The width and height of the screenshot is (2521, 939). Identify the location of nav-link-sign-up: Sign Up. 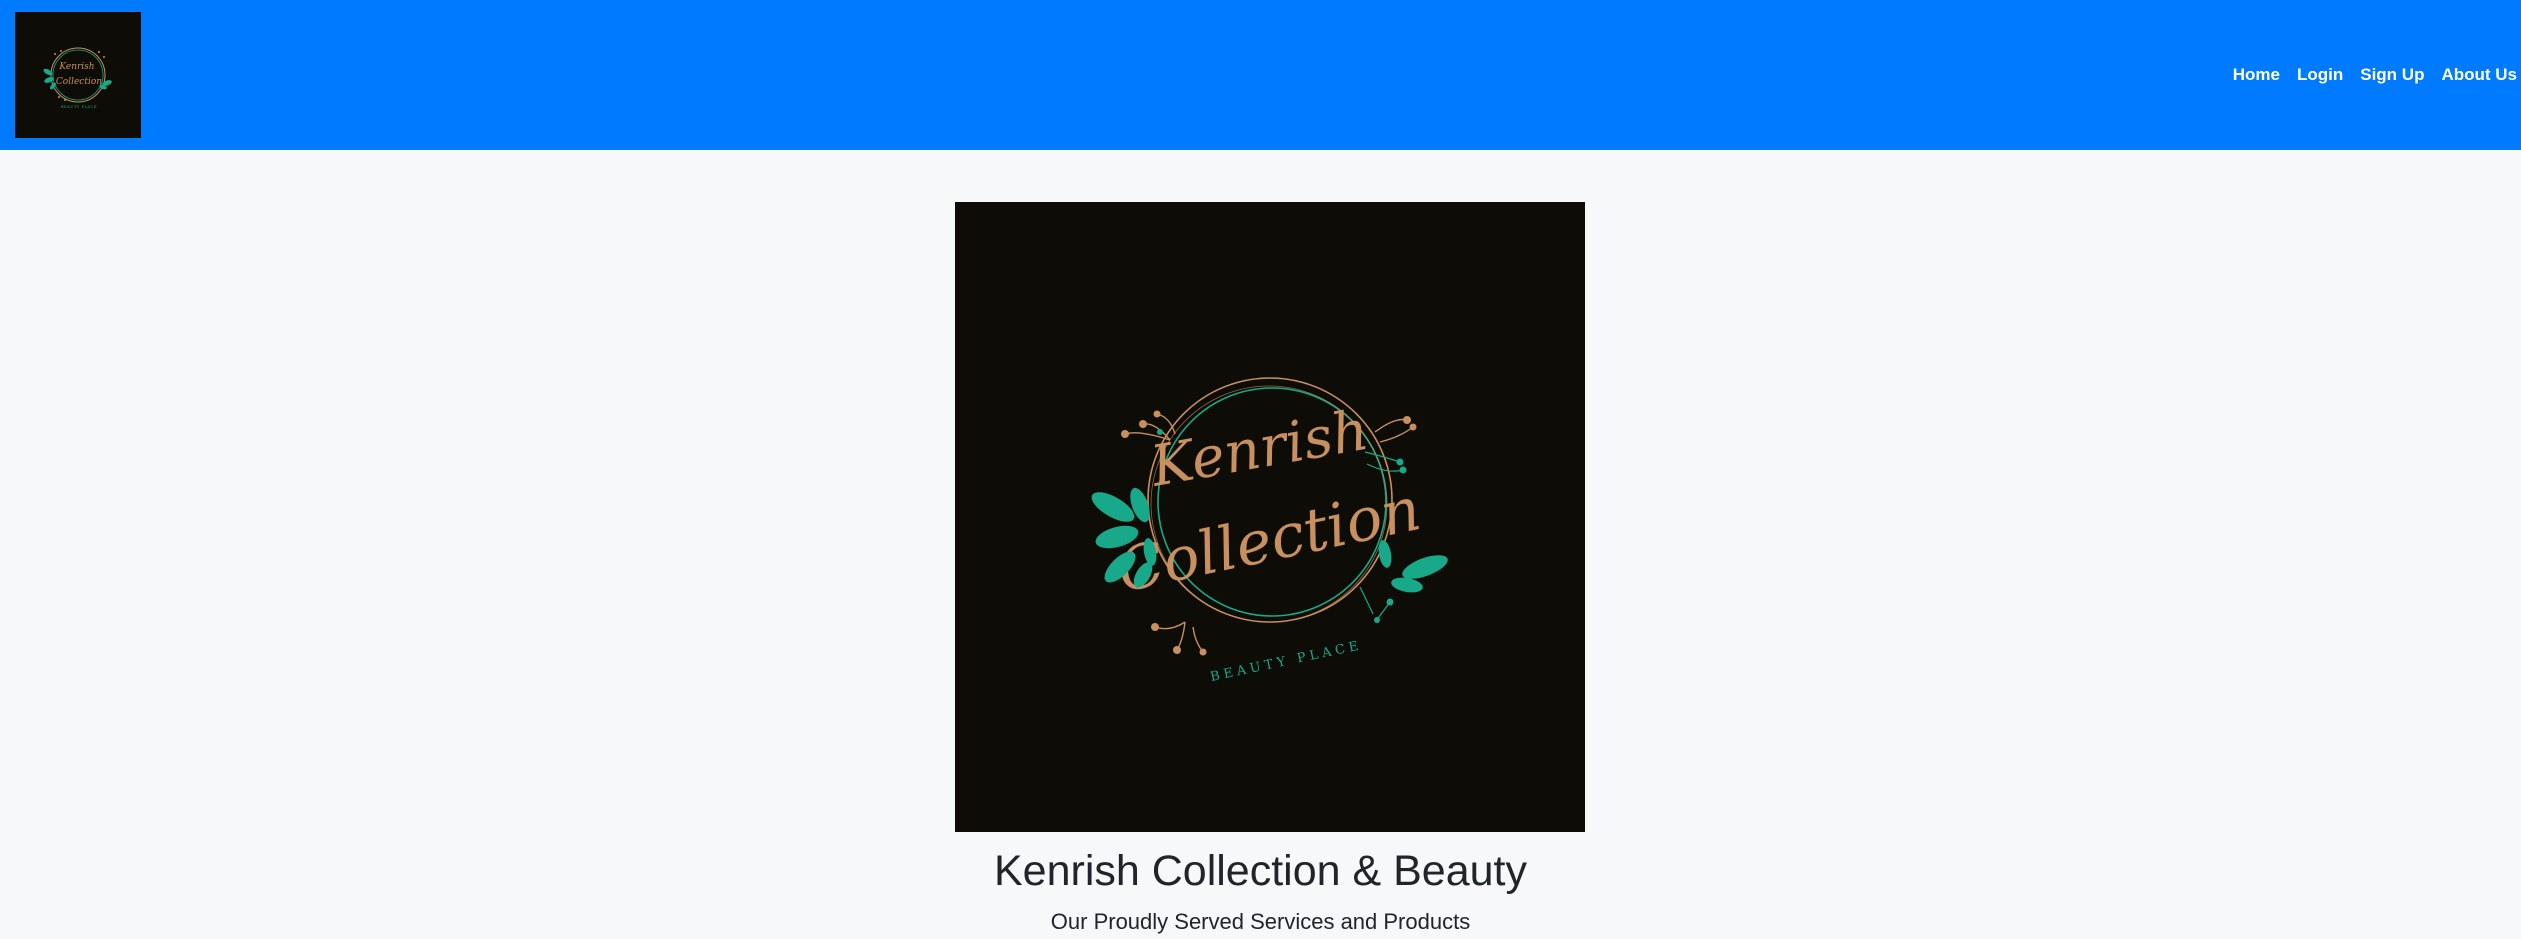
(2392, 75).